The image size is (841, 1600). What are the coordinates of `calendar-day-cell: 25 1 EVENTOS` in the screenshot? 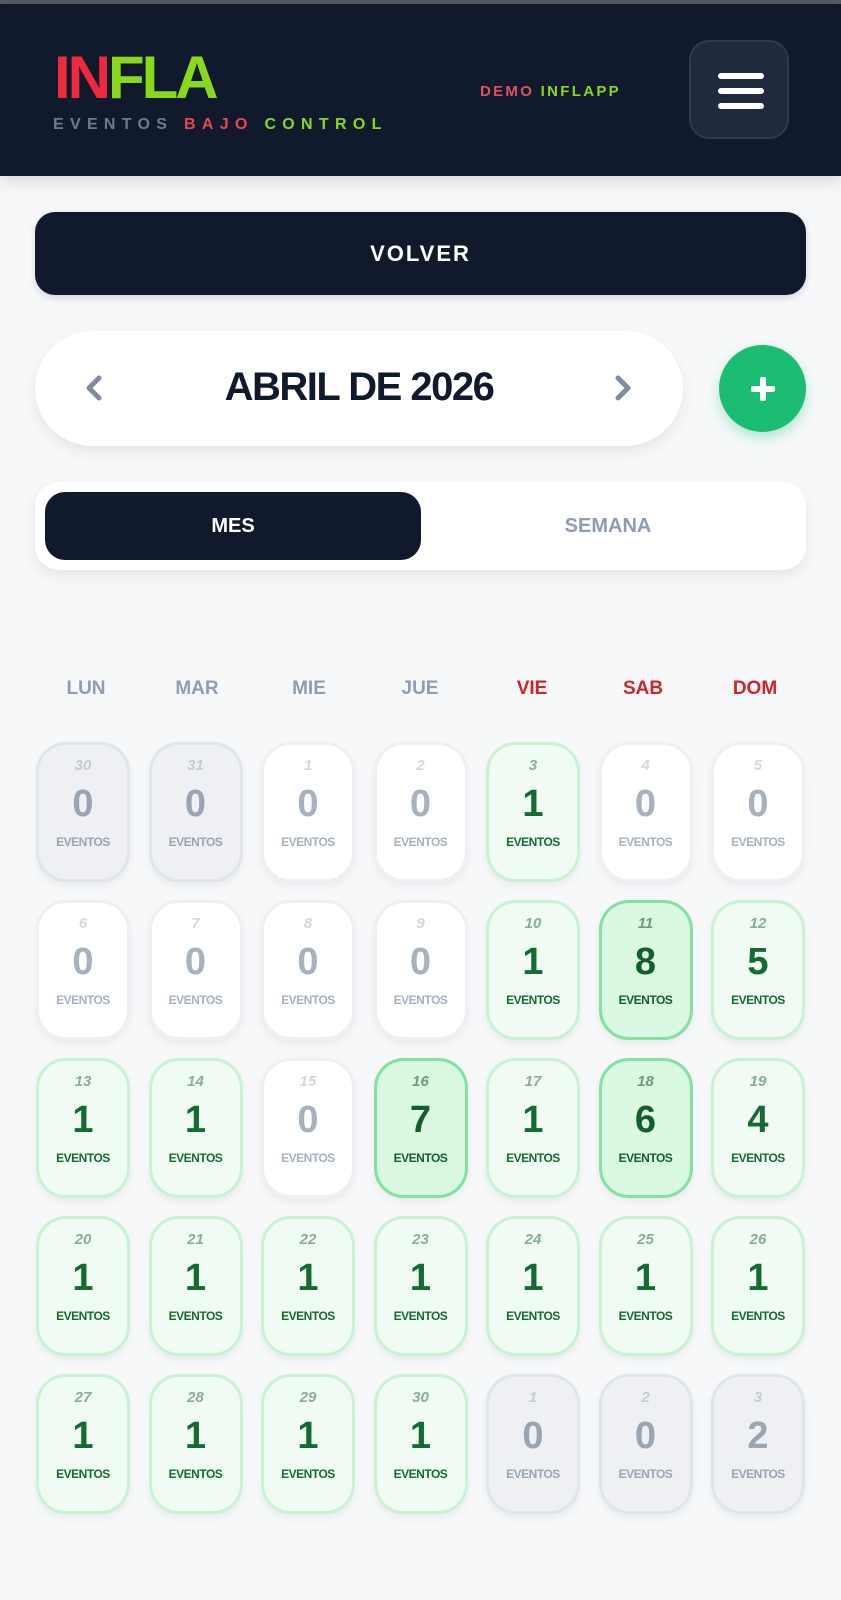 It's located at (645, 1286).